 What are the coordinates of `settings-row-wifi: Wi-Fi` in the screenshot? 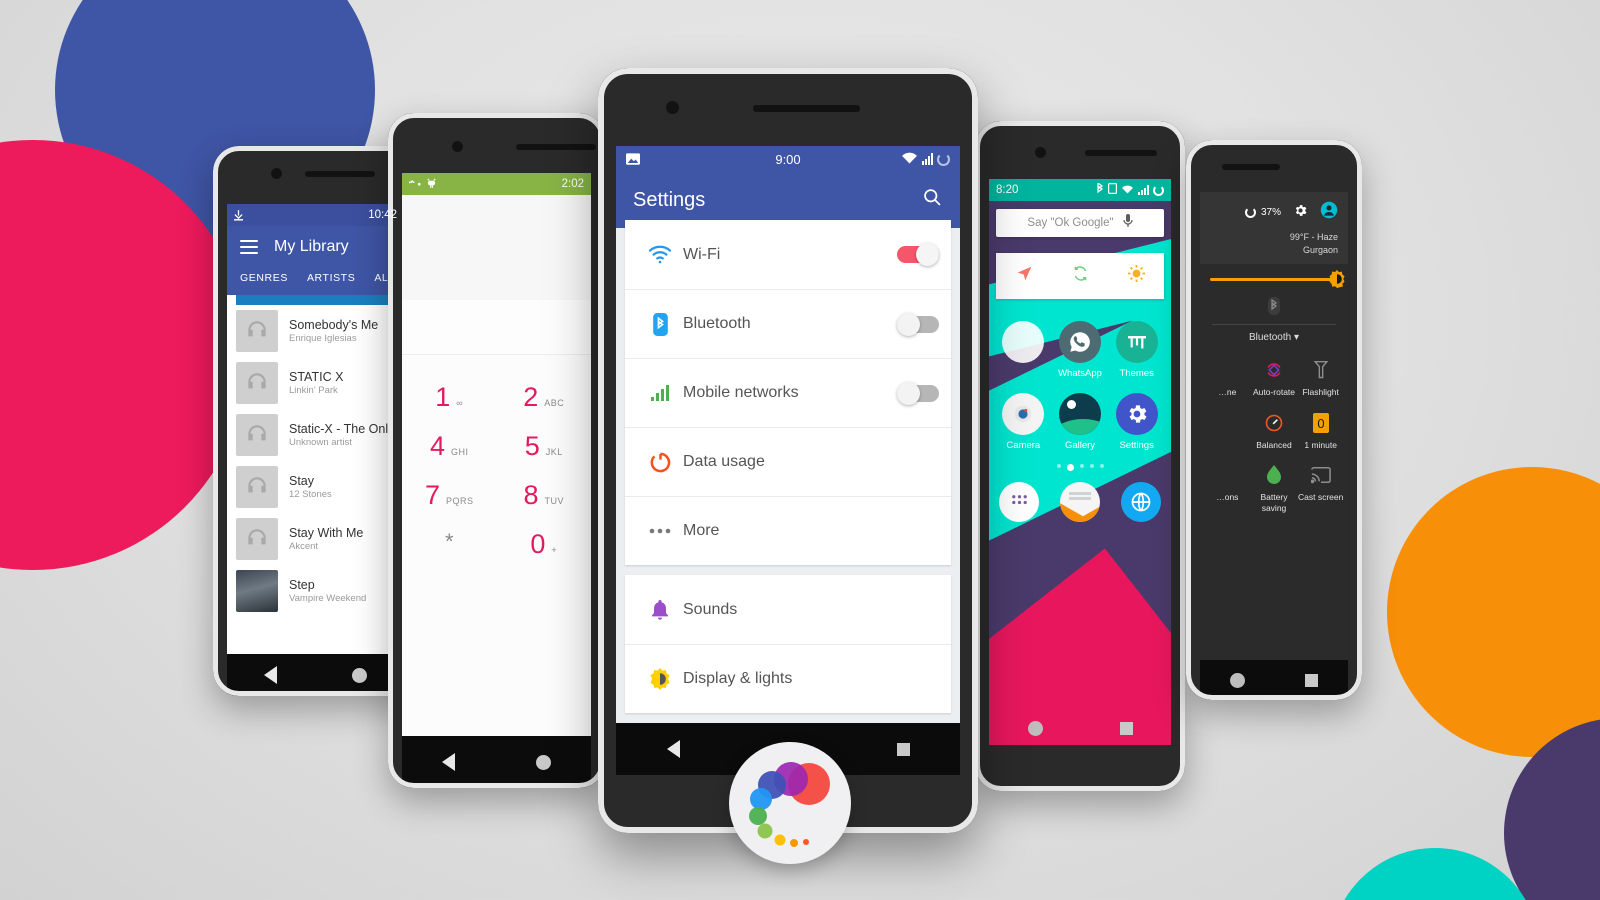 It's located at (788, 254).